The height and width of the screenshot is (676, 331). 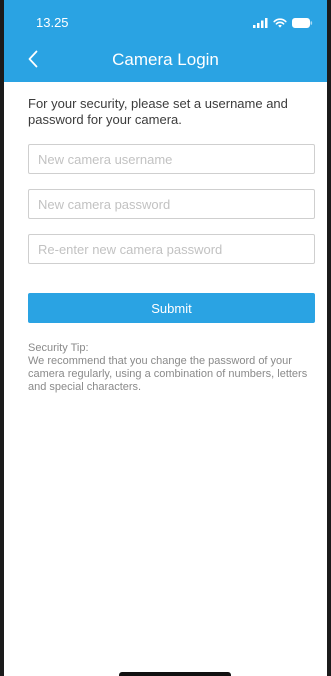 What do you see at coordinates (260, 24) in the screenshot?
I see `cellular-signal-icon` at bounding box center [260, 24].